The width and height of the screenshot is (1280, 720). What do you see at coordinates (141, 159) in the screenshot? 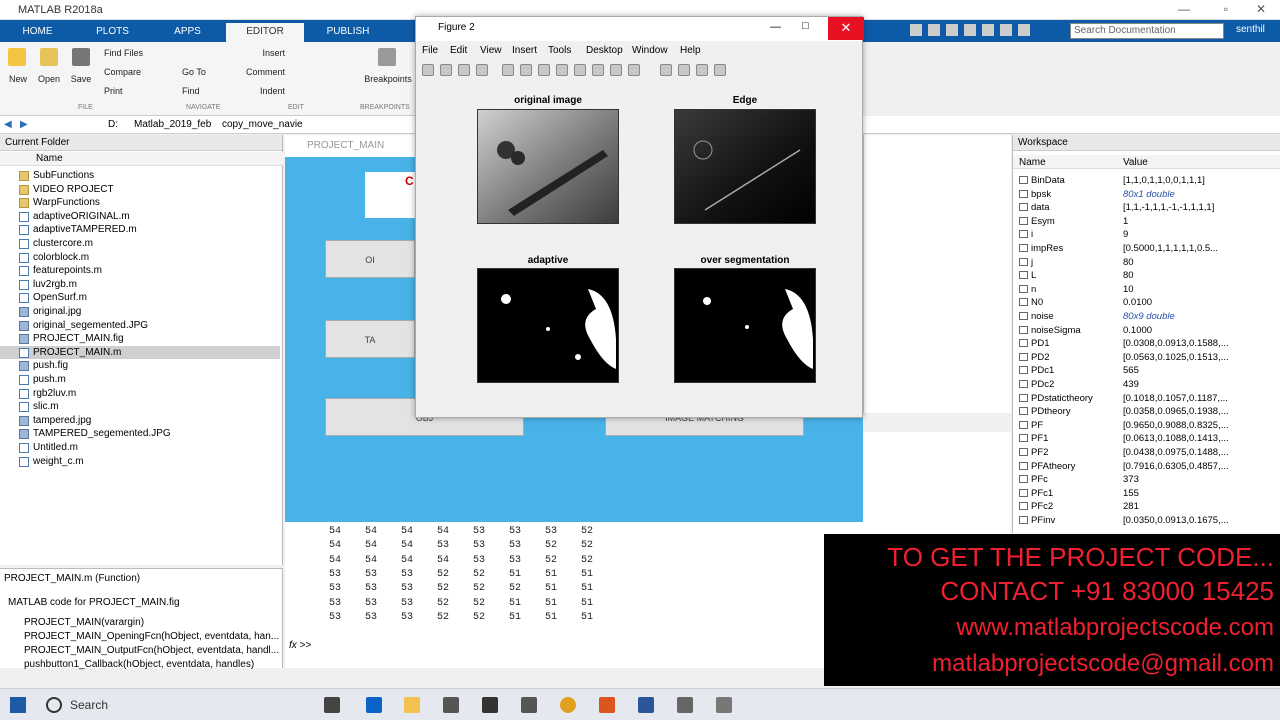
I see `column-header: Name` at bounding box center [141, 159].